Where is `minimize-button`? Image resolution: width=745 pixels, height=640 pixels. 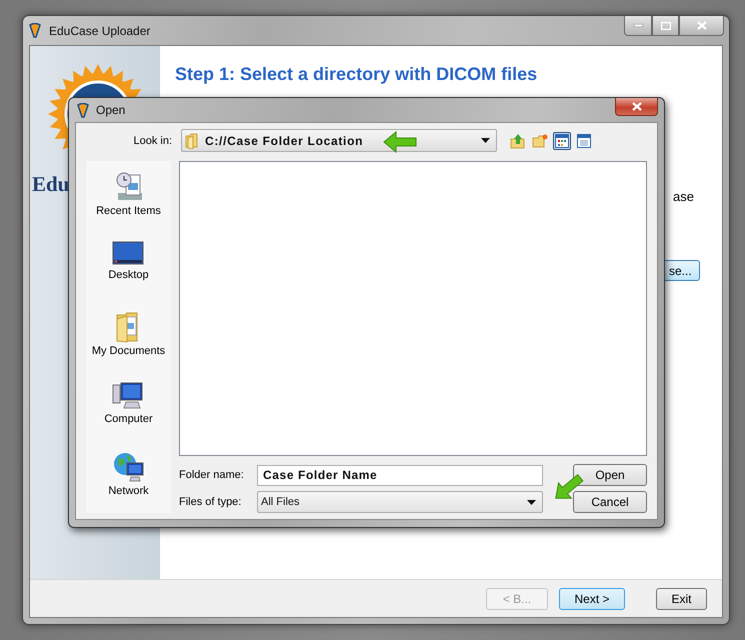
minimize-button is located at coordinates (638, 26).